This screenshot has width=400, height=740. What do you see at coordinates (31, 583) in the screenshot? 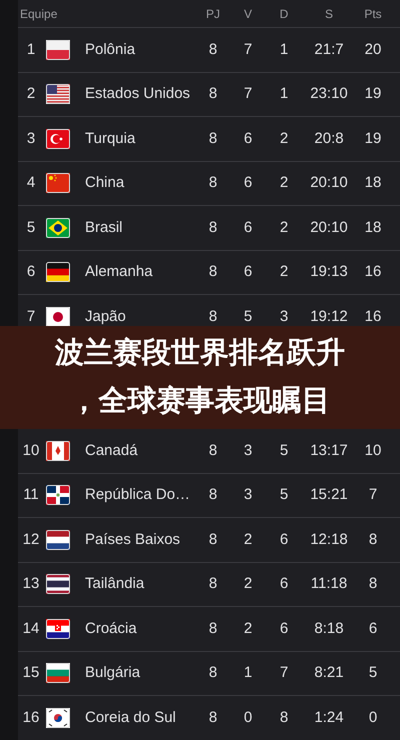
I see `rank-number: 13` at bounding box center [31, 583].